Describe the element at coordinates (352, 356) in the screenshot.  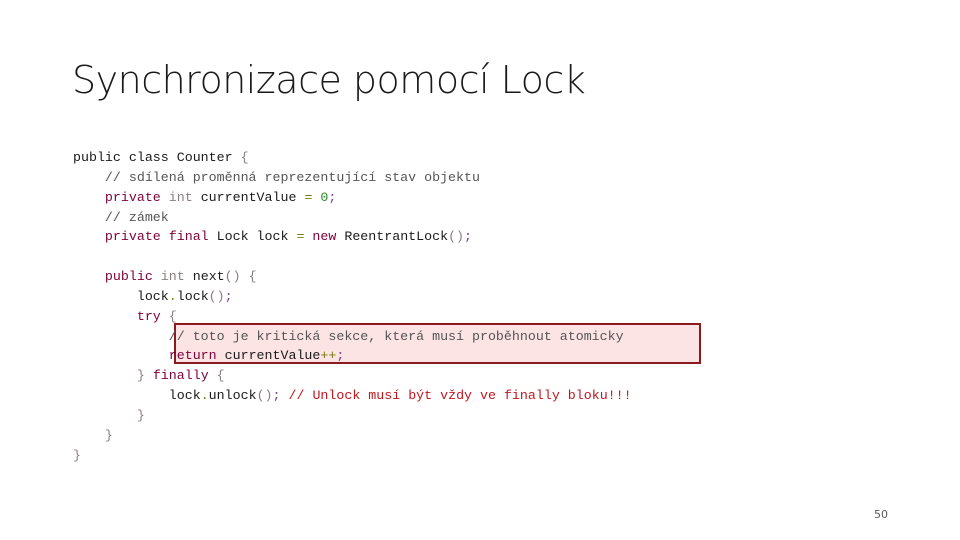
I see `code-line: return currentValue++;` at that location.